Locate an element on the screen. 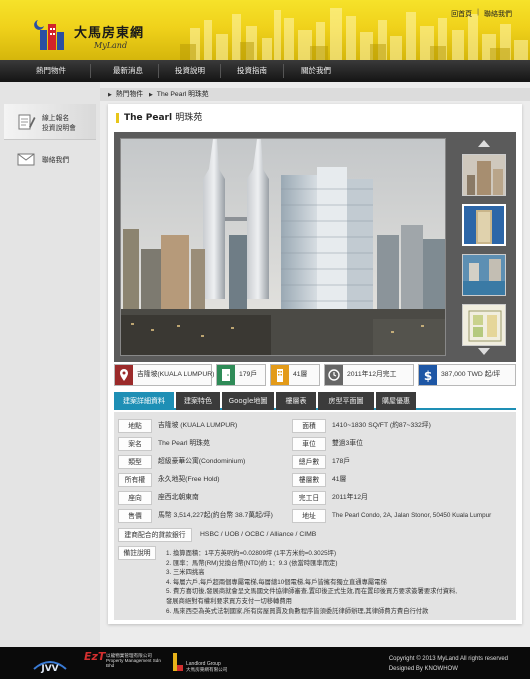 This screenshot has width=530, height=679. detail-value: 馬幣 3,514,227起(約台幣 38.7萬起/坪) is located at coordinates (215, 515).